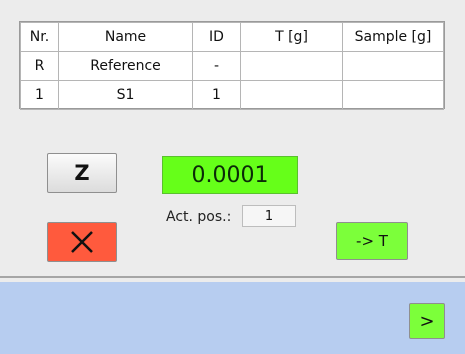 Image resolution: width=465 pixels, height=354 pixels. Describe the element at coordinates (291, 37) in the screenshot. I see `column-header-tare: T [g]` at that location.